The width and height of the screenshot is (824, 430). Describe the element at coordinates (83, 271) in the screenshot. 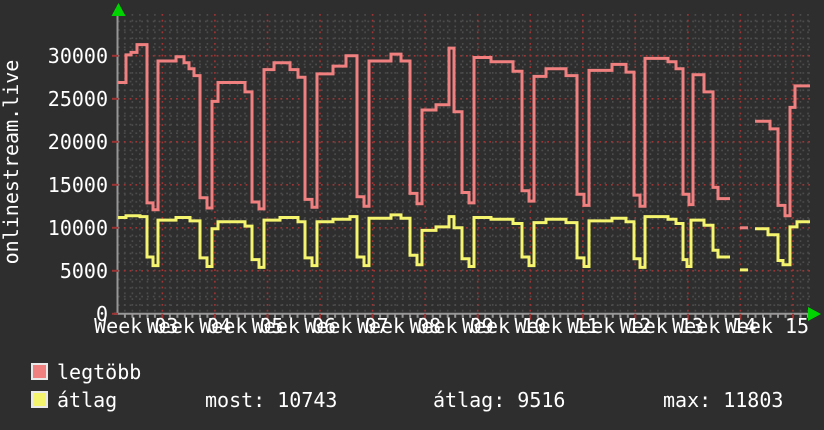

I see `y-tick-label: 5000` at that location.